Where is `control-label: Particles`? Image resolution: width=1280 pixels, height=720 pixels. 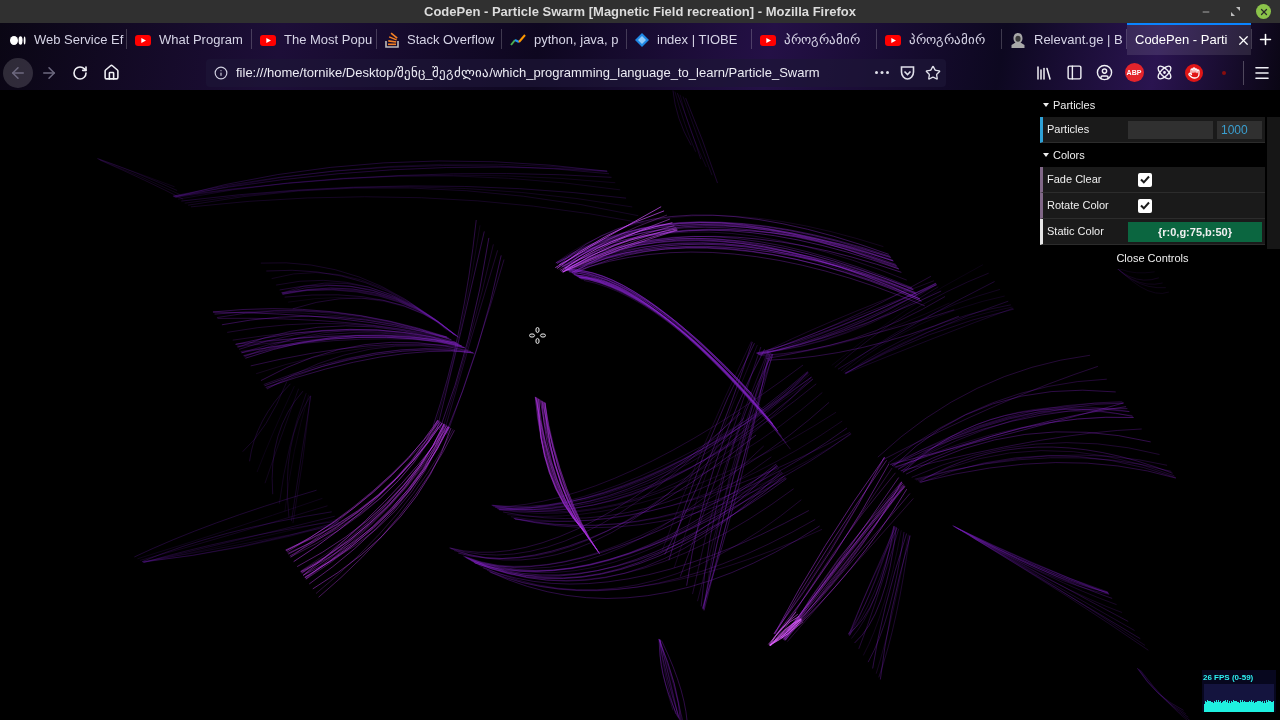 control-label: Particles is located at coordinates (1068, 130).